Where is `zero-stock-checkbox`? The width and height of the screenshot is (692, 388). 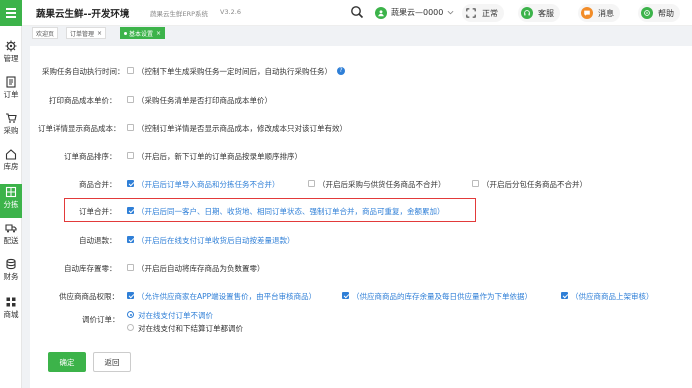 zero-stock-checkbox is located at coordinates (130, 267).